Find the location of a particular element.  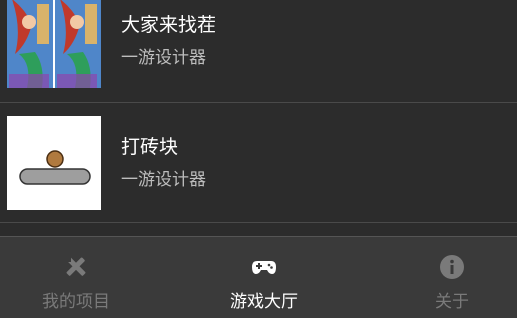

tab-label: 游戏大厅 is located at coordinates (264, 302).